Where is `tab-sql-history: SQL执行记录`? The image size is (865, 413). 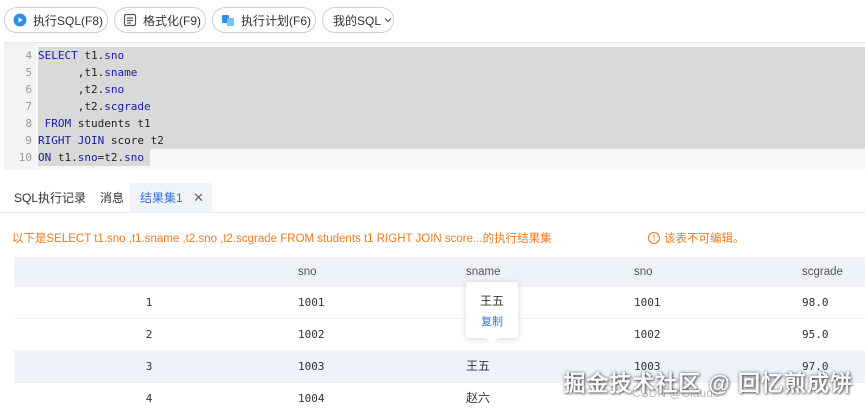
tab-sql-history: SQL执行记录 is located at coordinates (50, 198).